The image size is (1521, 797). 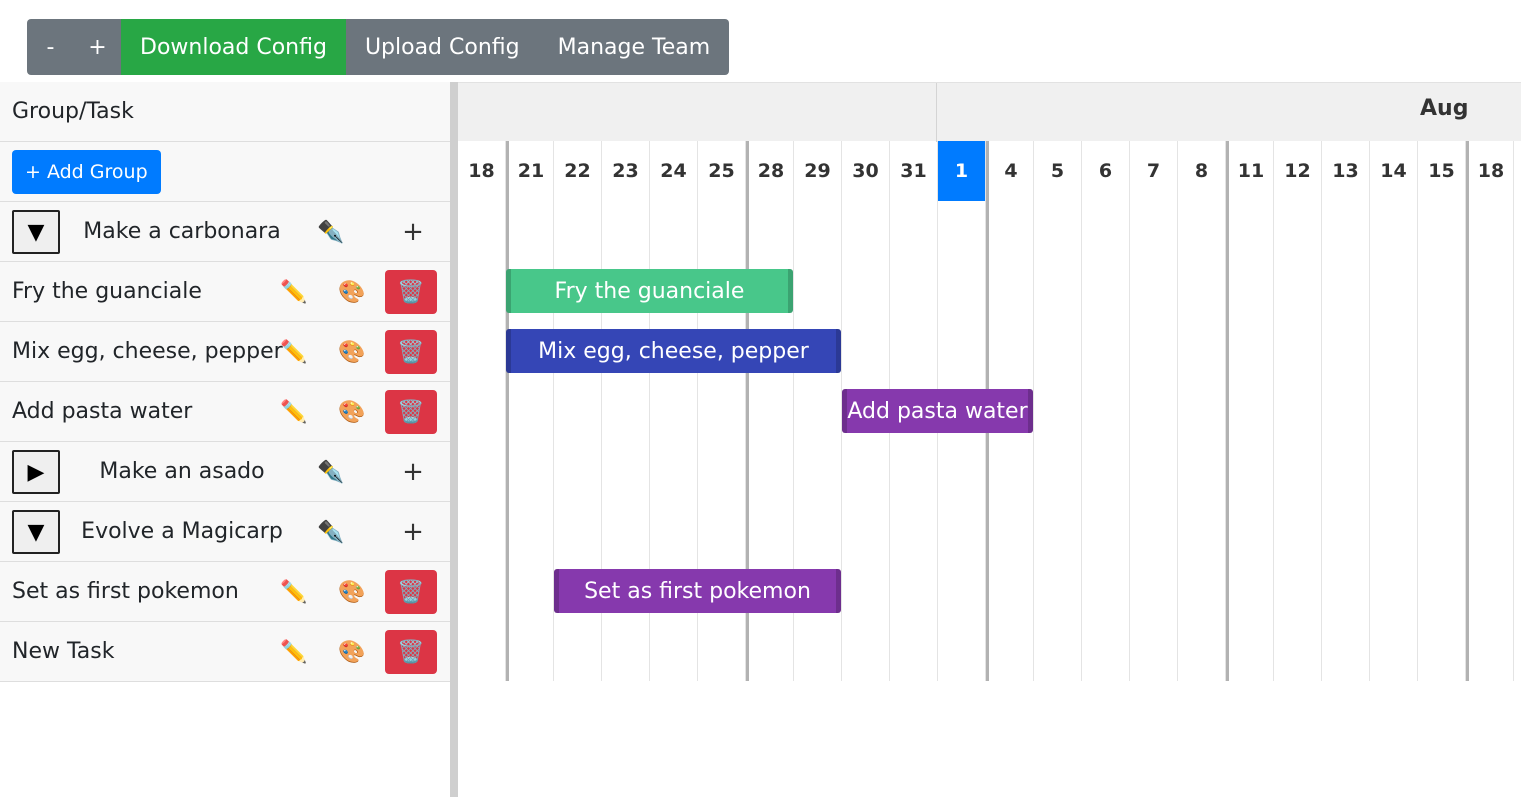 I want to click on add-group-row: + Add Group, so click(x=225, y=172).